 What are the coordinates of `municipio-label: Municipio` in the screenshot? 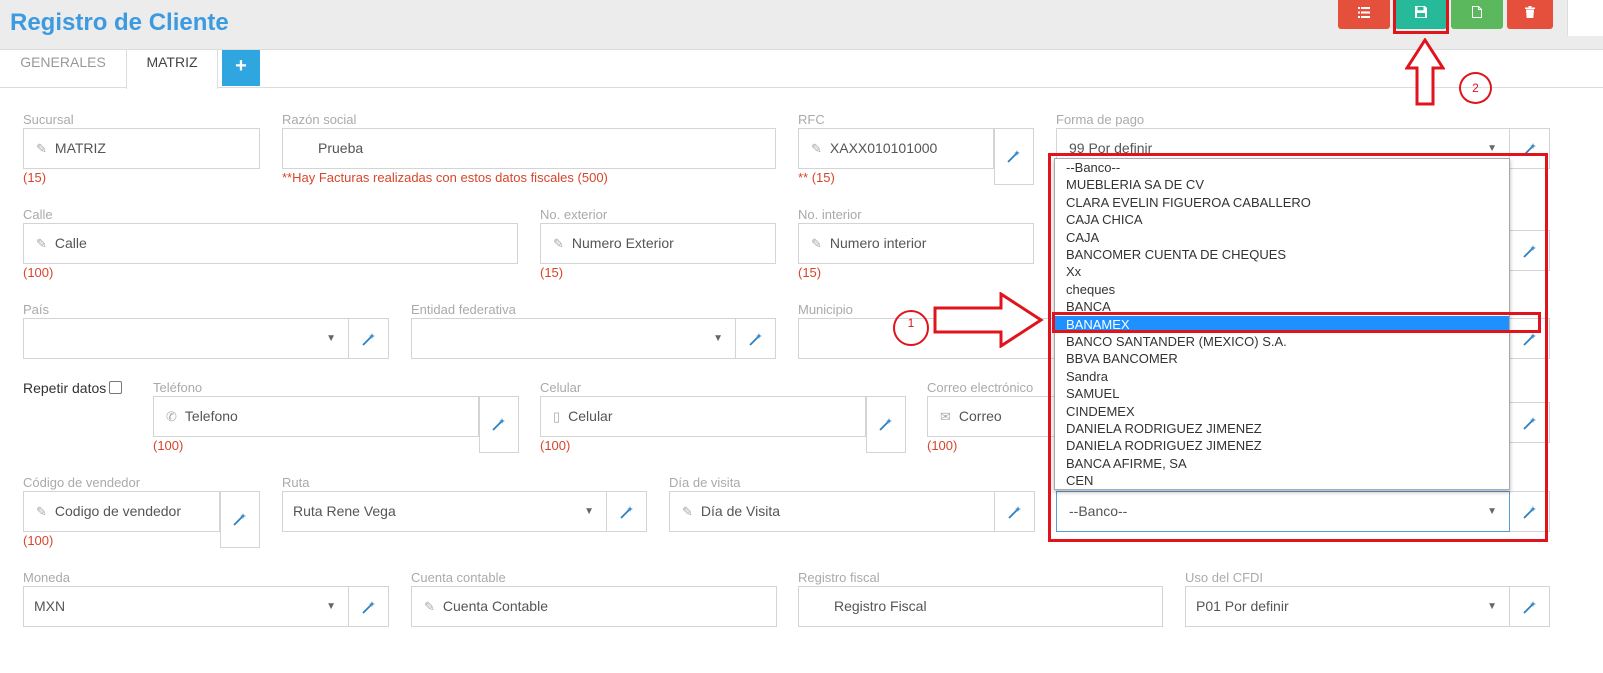 It's located at (825, 309).